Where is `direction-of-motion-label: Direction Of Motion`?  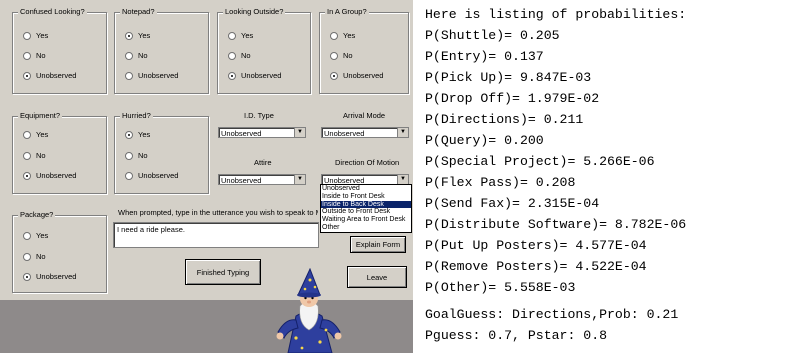
direction-of-motion-label: Direction Of Motion is located at coordinates (367, 162).